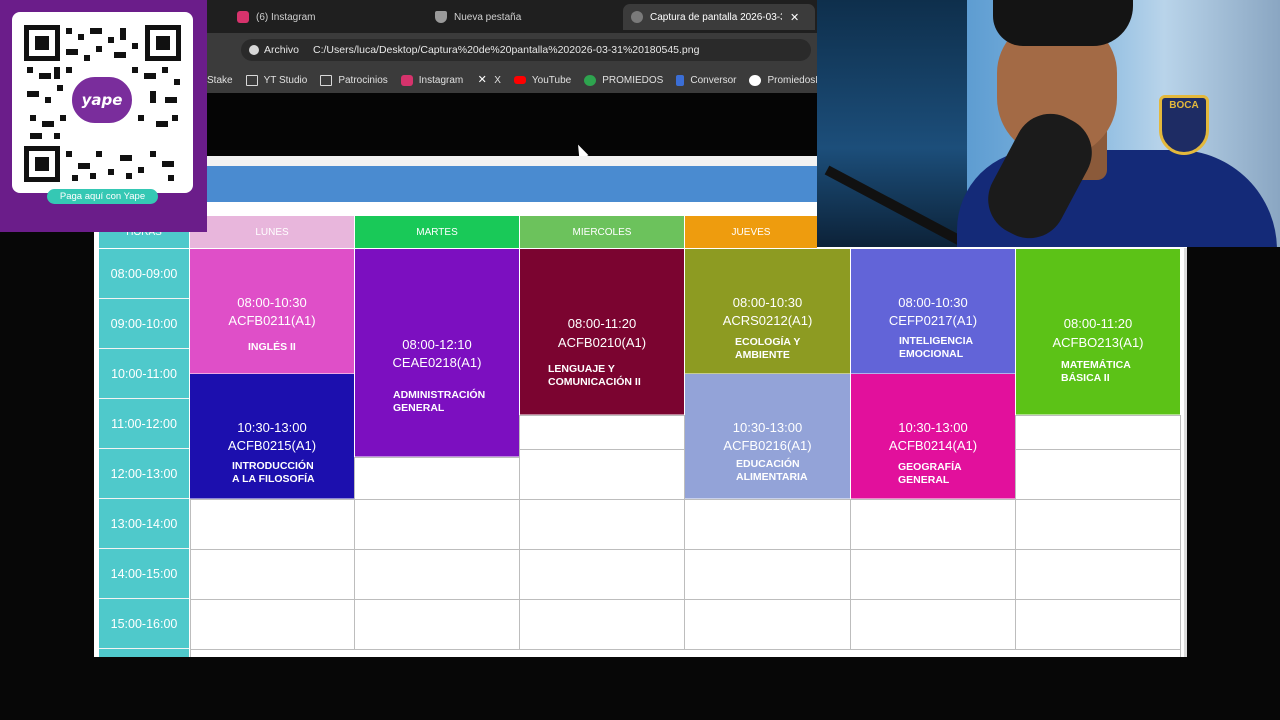 The image size is (1280, 720). What do you see at coordinates (273, 472) in the screenshot?
I see `course-name: INTRODUCCIÓN A LA FILOSOFÍA` at bounding box center [273, 472].